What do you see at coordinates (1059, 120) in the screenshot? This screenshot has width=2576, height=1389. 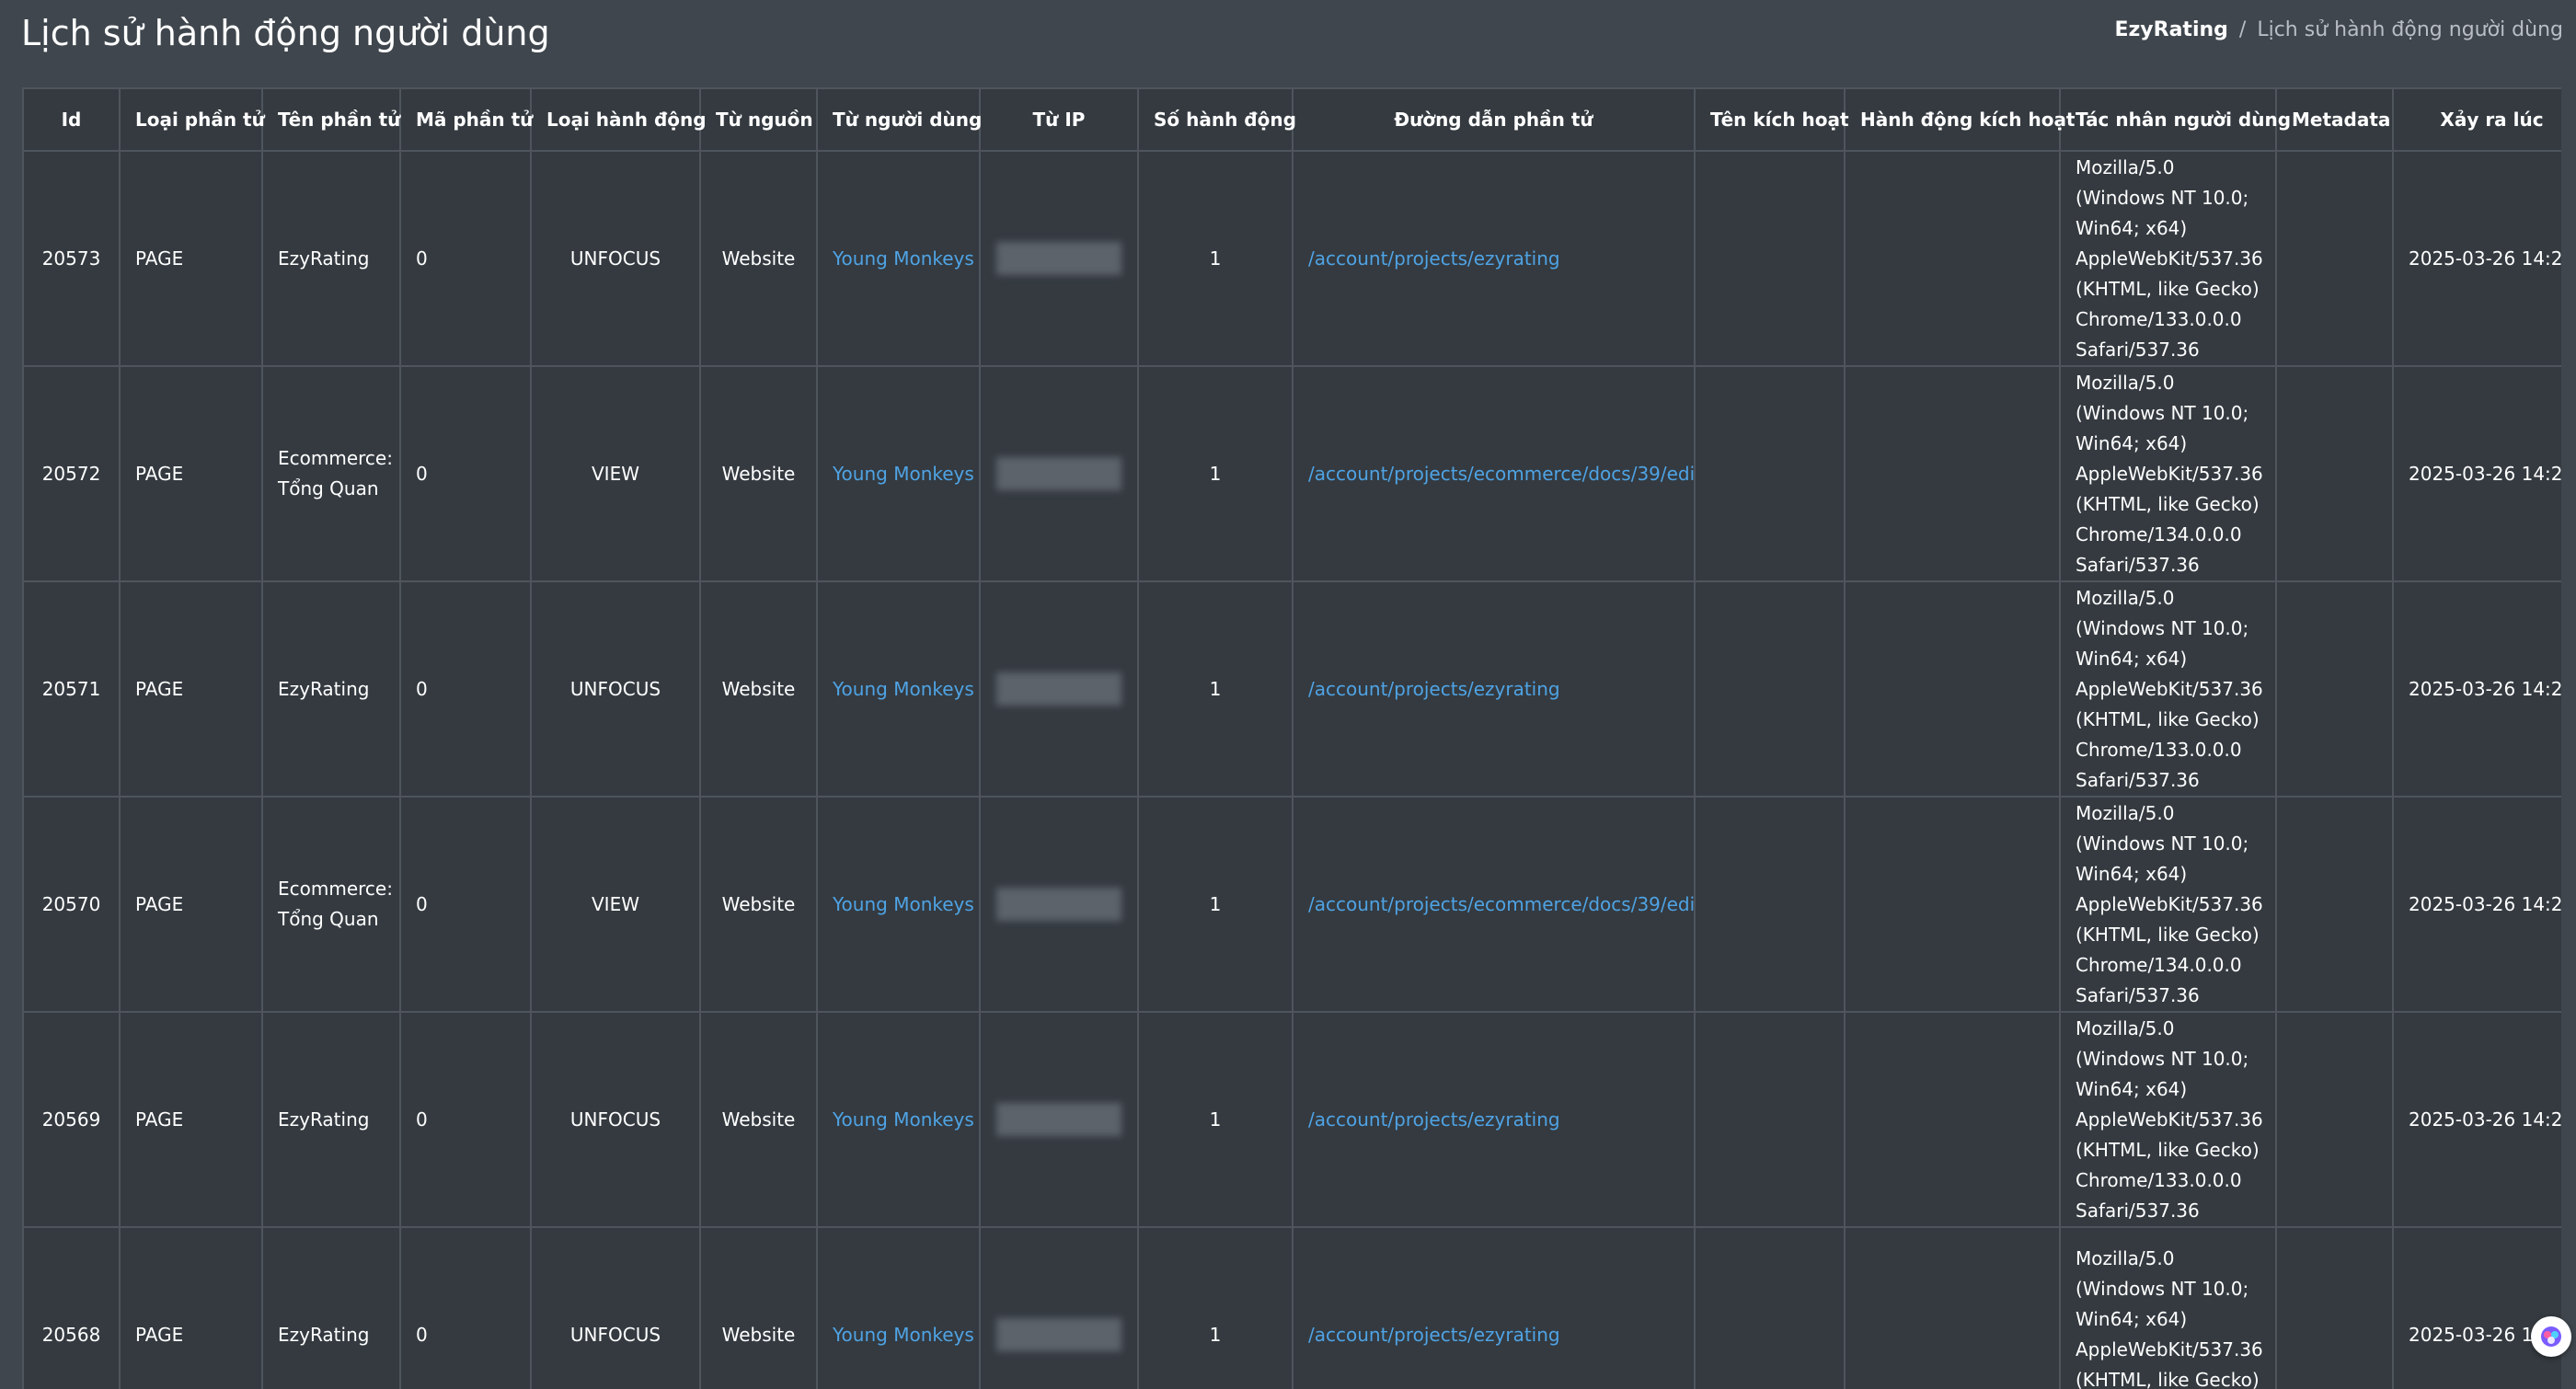 I see `column-header-from-ip: Từ IP` at bounding box center [1059, 120].